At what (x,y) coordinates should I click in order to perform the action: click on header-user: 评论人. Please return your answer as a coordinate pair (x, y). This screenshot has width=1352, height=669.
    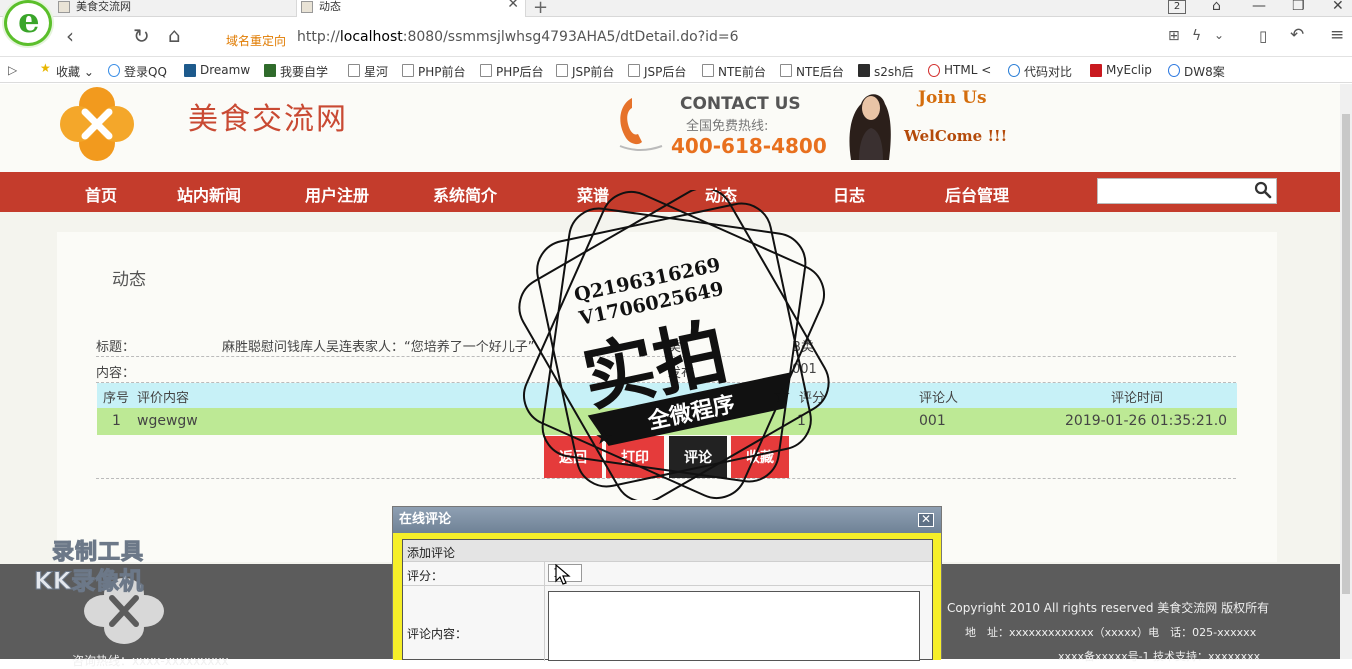
    Looking at the image, I should click on (939, 398).